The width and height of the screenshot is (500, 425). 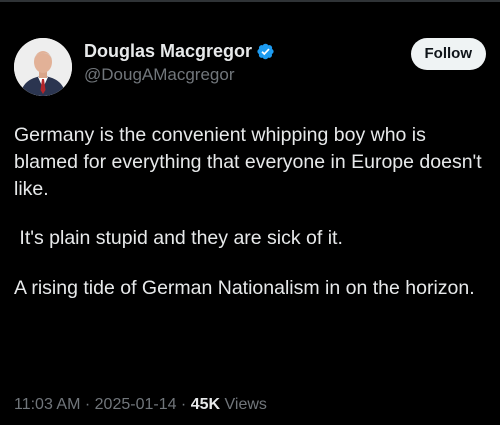 What do you see at coordinates (243, 404) in the screenshot?
I see `views-label: Views` at bounding box center [243, 404].